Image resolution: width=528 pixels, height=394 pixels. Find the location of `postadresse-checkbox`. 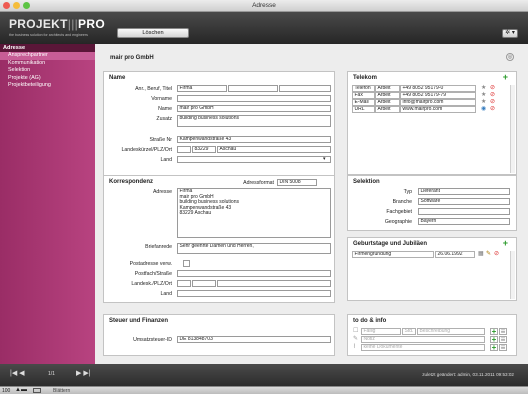

postadresse-checkbox is located at coordinates (186, 263).